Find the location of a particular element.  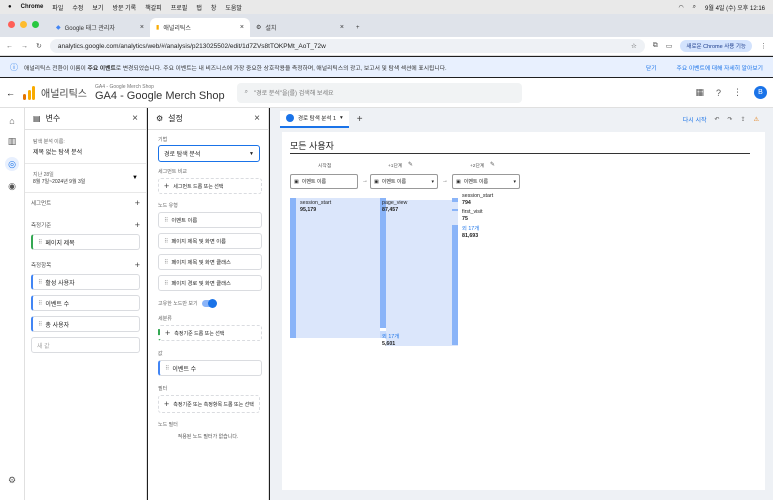

technique-select: 경로 탐색 분석 ▼ is located at coordinates (209, 153).